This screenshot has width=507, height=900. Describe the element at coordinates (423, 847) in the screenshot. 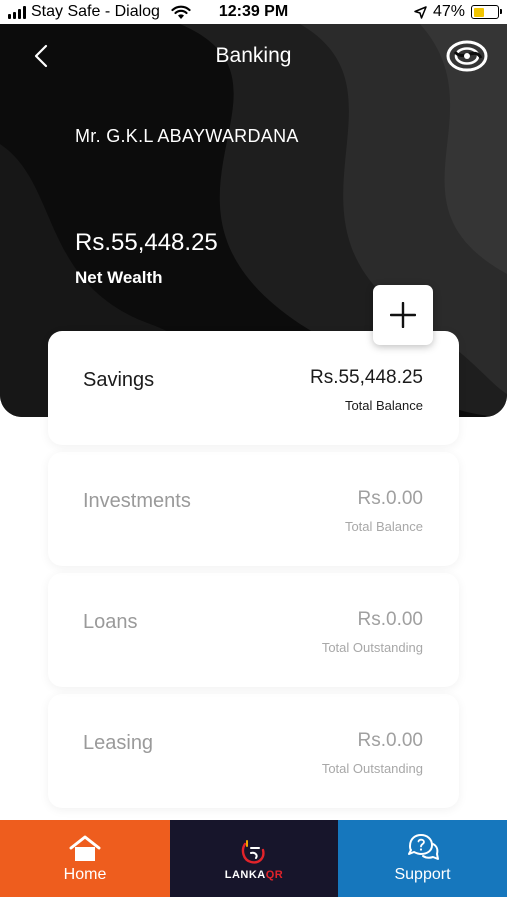

I see `support-chat-icon` at that location.